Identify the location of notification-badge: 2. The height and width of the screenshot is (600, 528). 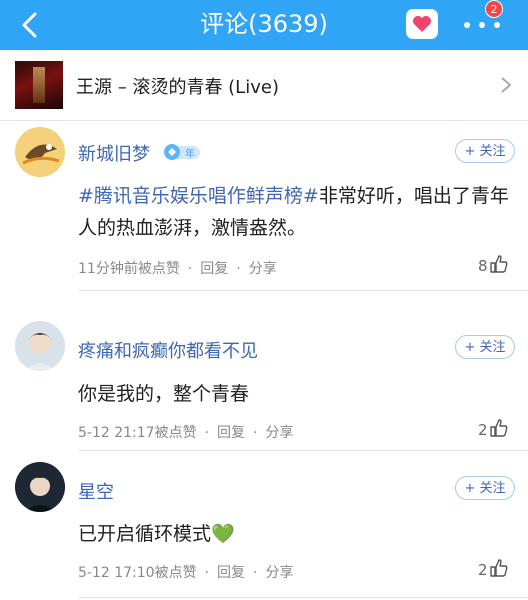
(494, 9).